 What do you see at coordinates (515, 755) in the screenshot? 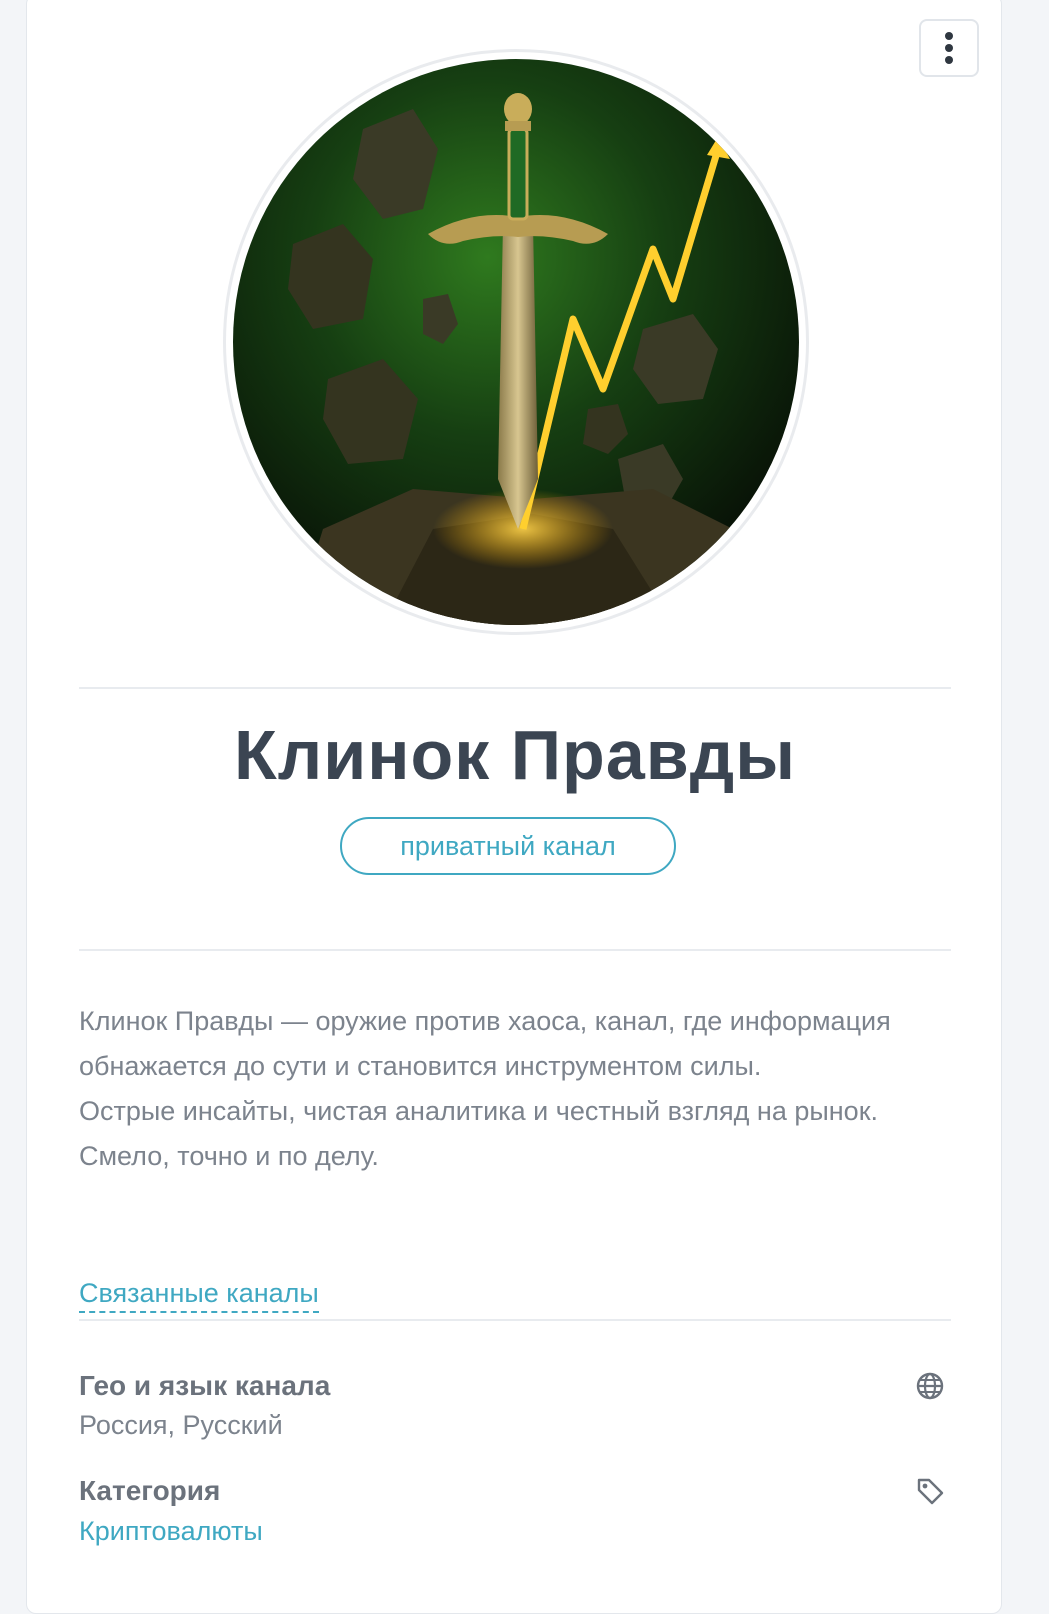
I see `channel-title: Клинок Правды` at bounding box center [515, 755].